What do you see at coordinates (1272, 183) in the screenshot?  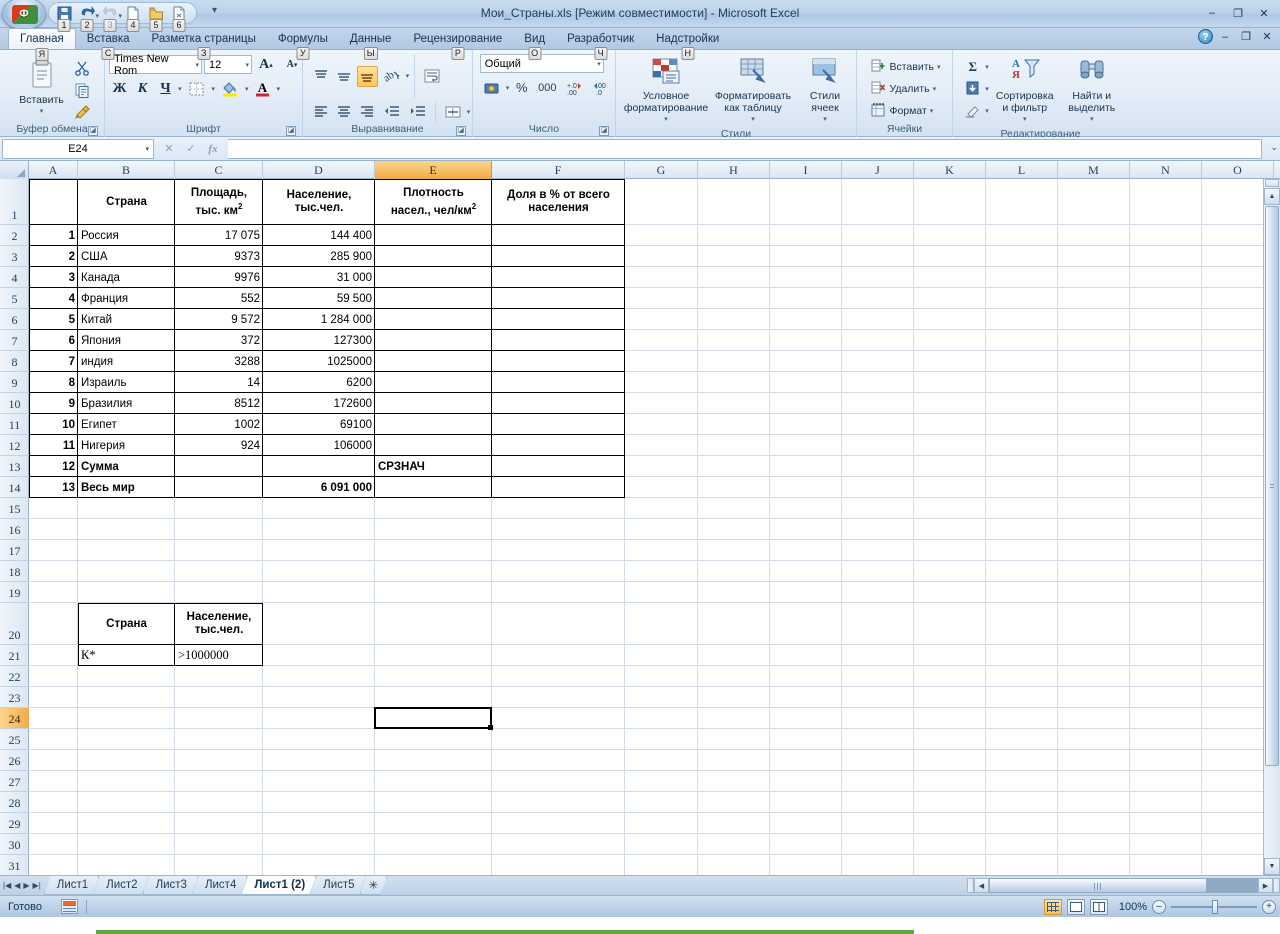 I see `split-pane-handle` at bounding box center [1272, 183].